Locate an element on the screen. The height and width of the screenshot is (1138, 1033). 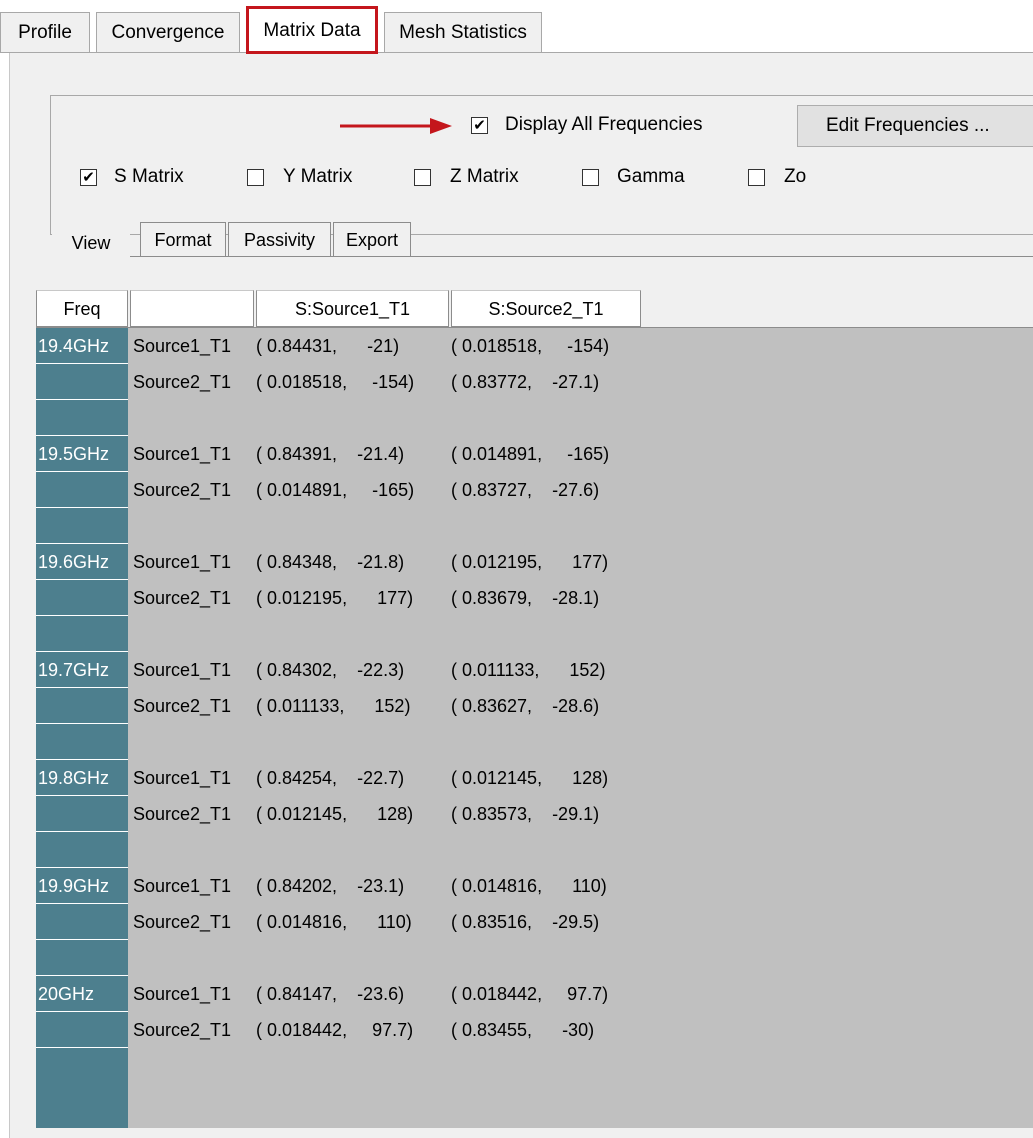
z-matrix-label: Z Matrix is located at coordinates (484, 176).